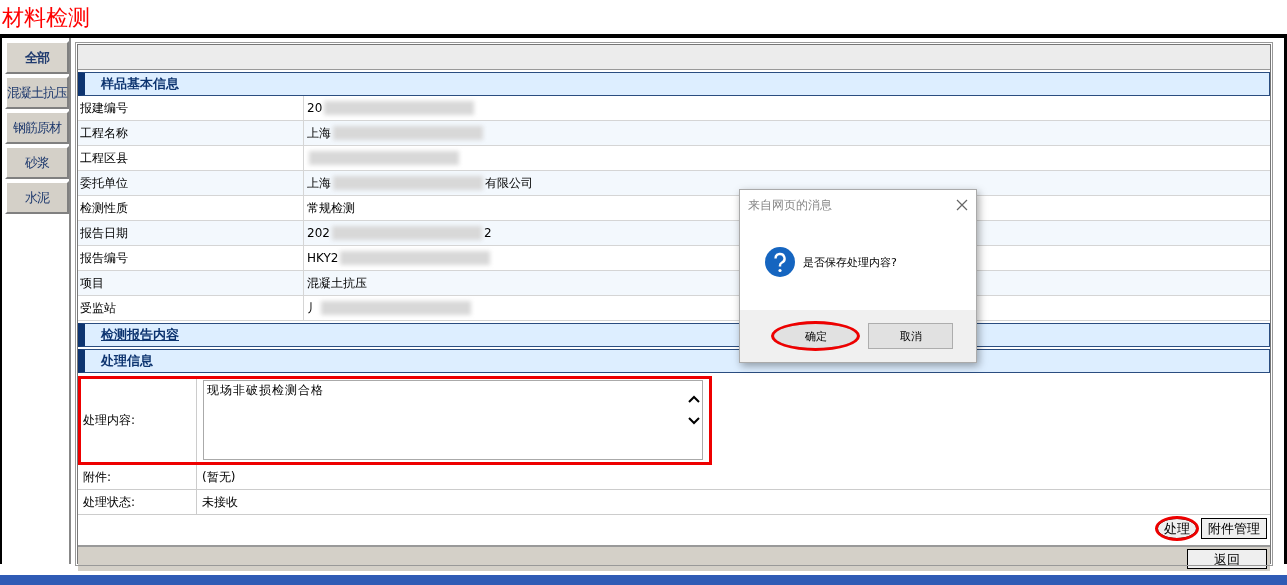  What do you see at coordinates (104, 208) in the screenshot?
I see `field-label: 检测性质` at bounding box center [104, 208].